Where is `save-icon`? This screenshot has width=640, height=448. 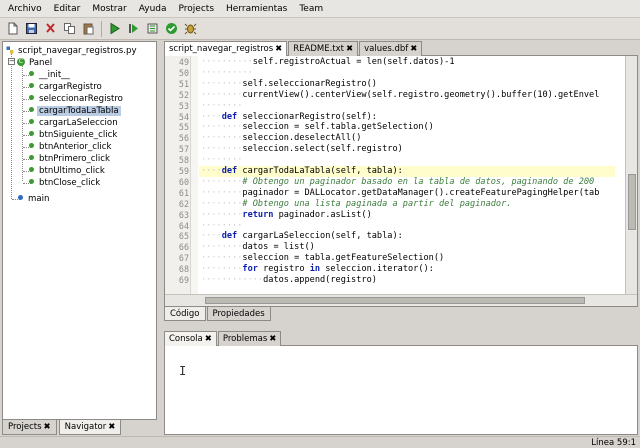 save-icon is located at coordinates (31, 29).